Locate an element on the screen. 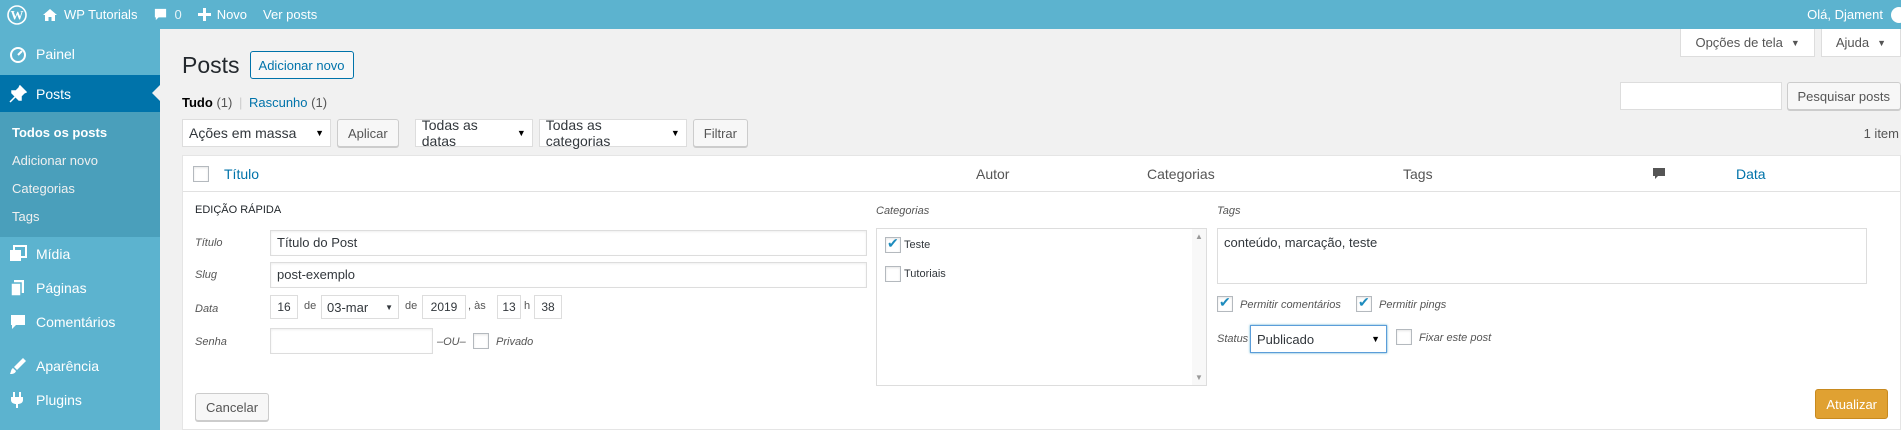 The width and height of the screenshot is (1901, 430). filter-all-count: (1) is located at coordinates (224, 102).